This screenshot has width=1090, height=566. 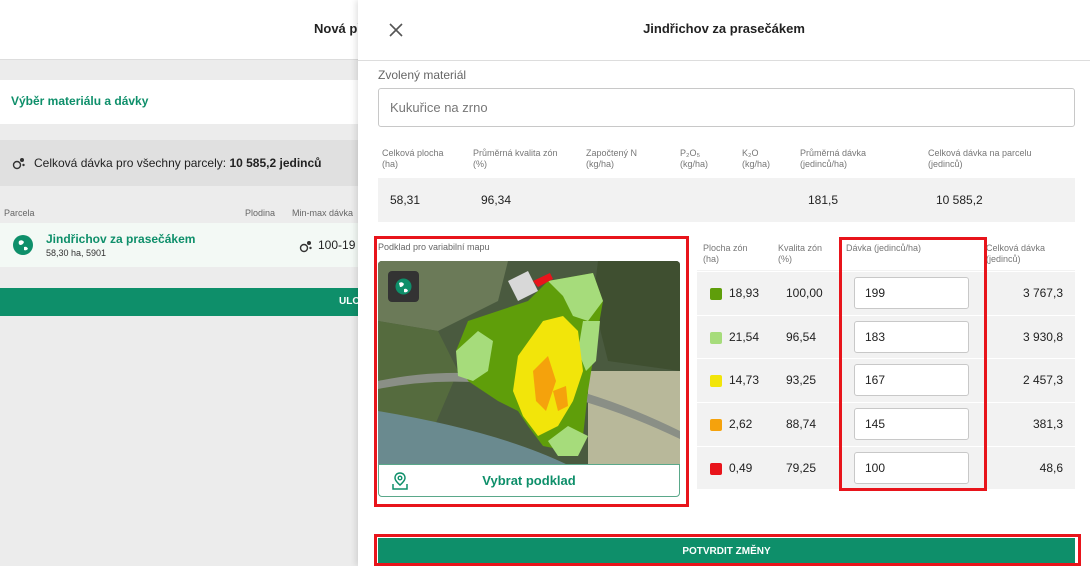 What do you see at coordinates (496, 200) in the screenshot?
I see `stat-value-quality: 96,34` at bounding box center [496, 200].